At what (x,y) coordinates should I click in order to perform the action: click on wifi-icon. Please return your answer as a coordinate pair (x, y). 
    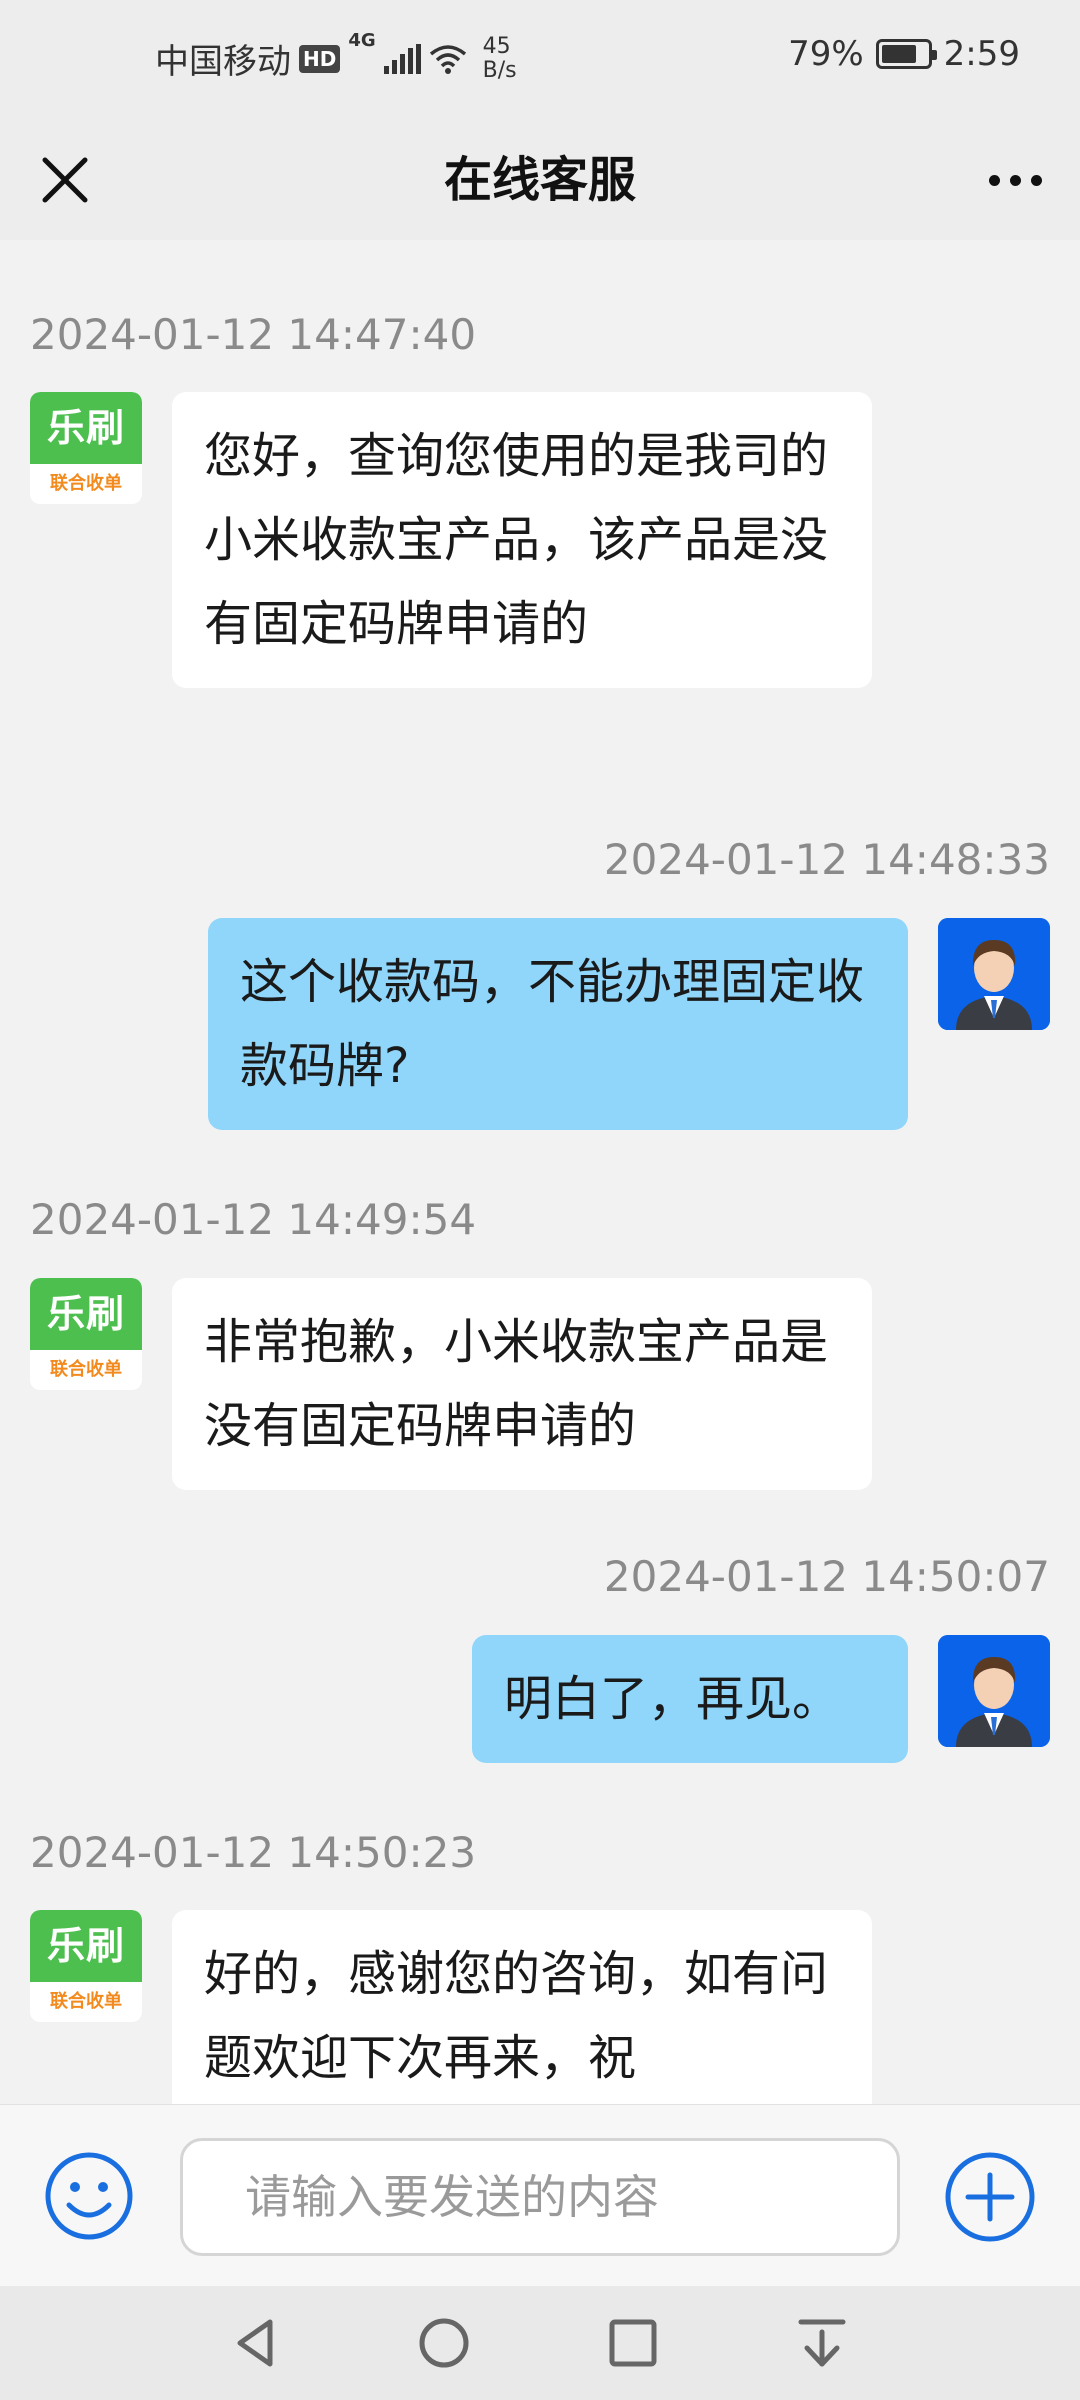
    Looking at the image, I should click on (447, 59).